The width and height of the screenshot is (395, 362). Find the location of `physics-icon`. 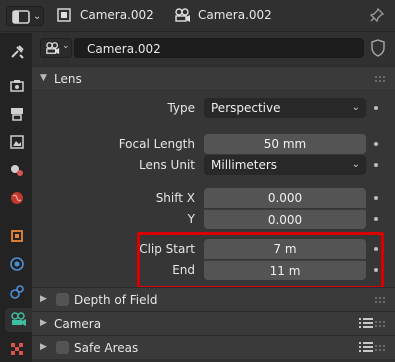

physics-icon is located at coordinates (17, 265).